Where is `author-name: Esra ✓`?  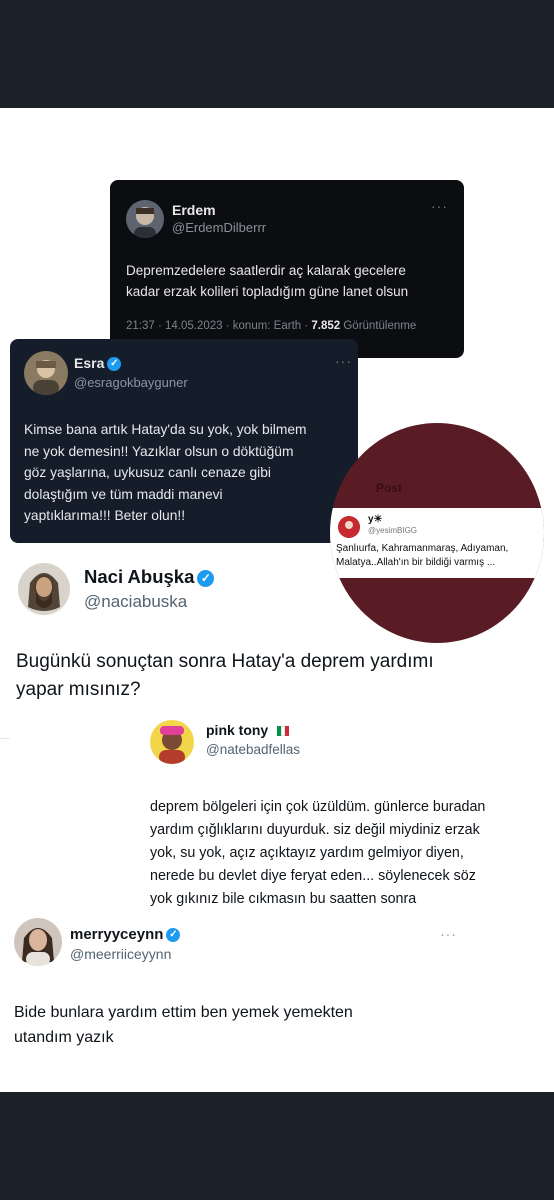
author-name: Esra ✓ is located at coordinates (98, 363).